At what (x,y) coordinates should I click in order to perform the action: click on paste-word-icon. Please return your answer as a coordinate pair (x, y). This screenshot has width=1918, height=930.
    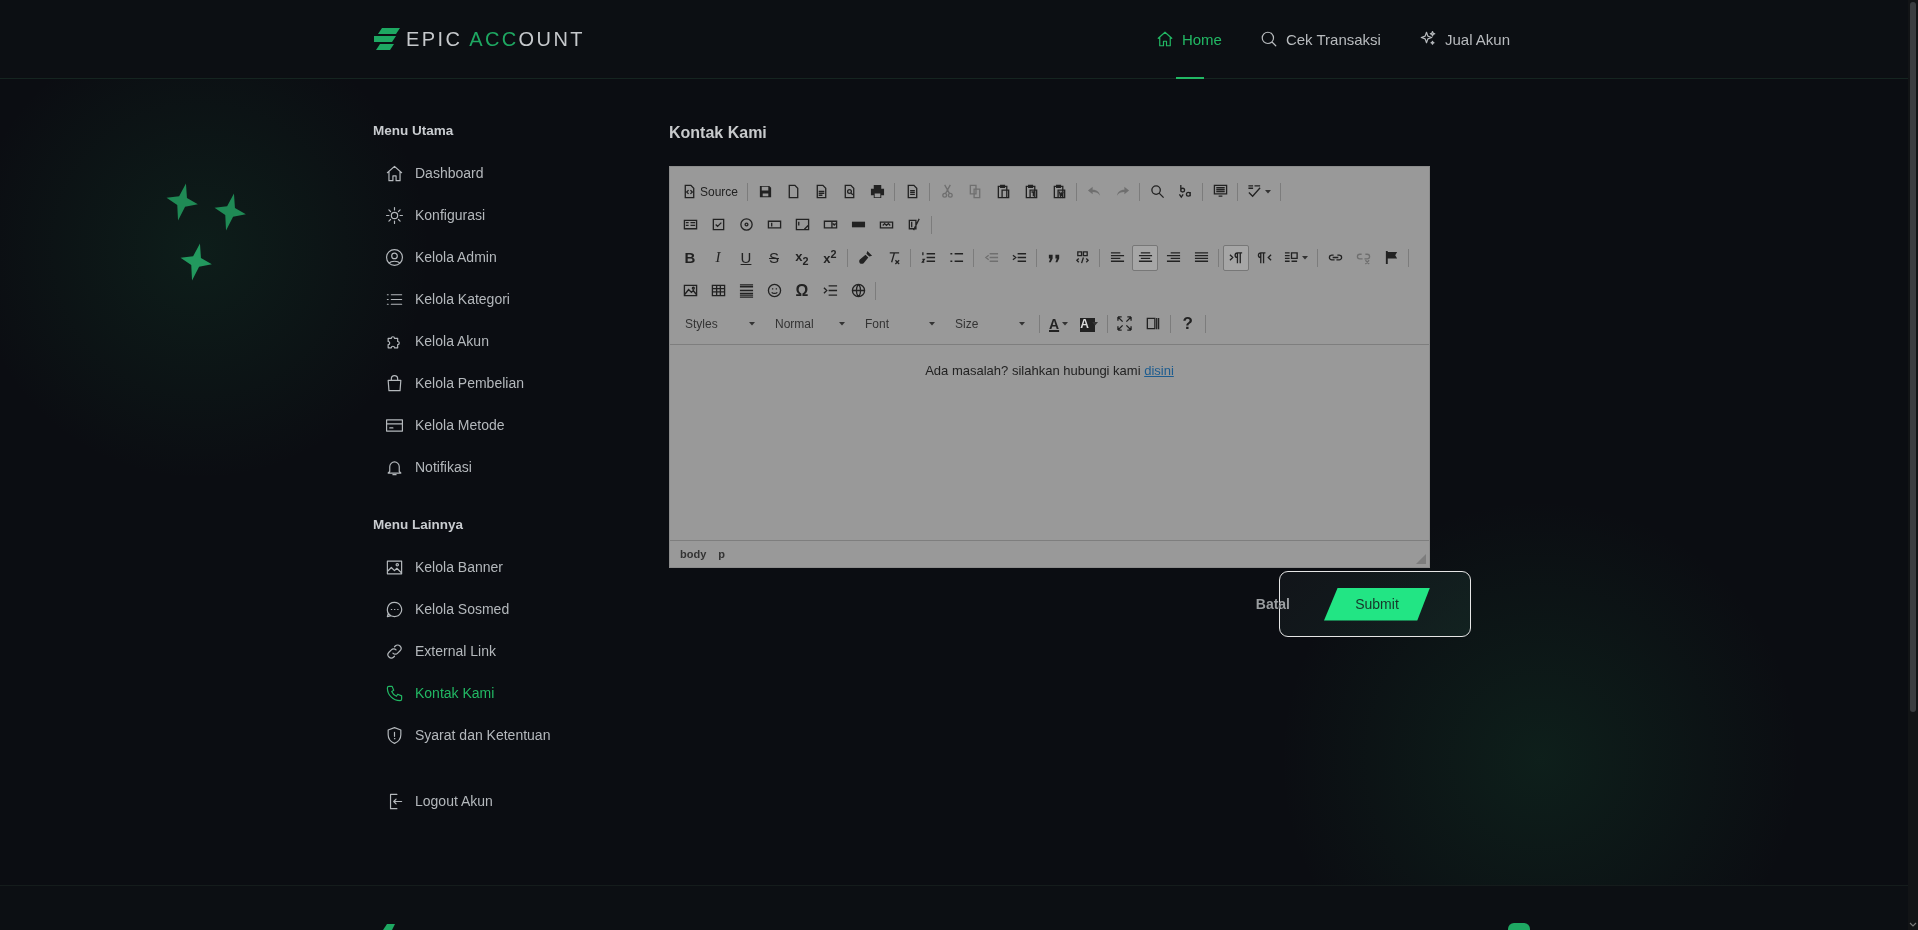
    Looking at the image, I should click on (1059, 191).